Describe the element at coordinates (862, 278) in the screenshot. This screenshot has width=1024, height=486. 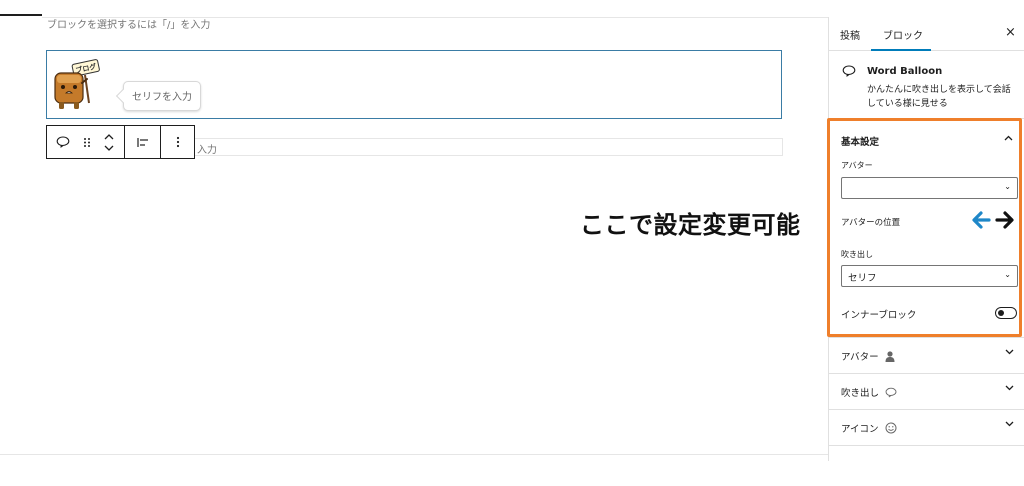
I see `balloon-select-value: セリフ` at that location.